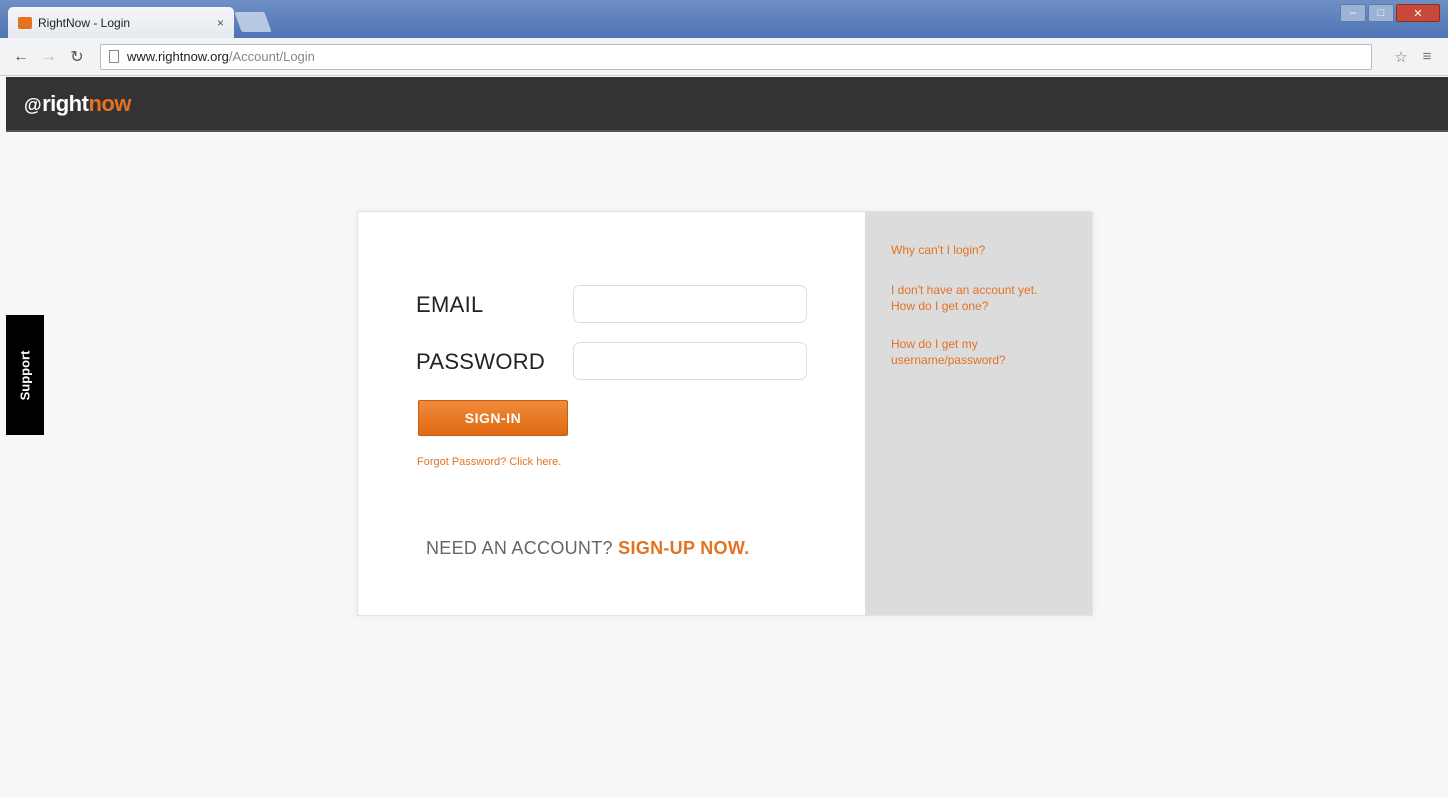  What do you see at coordinates (1353, 13) in the screenshot?
I see `minimize-button: –` at bounding box center [1353, 13].